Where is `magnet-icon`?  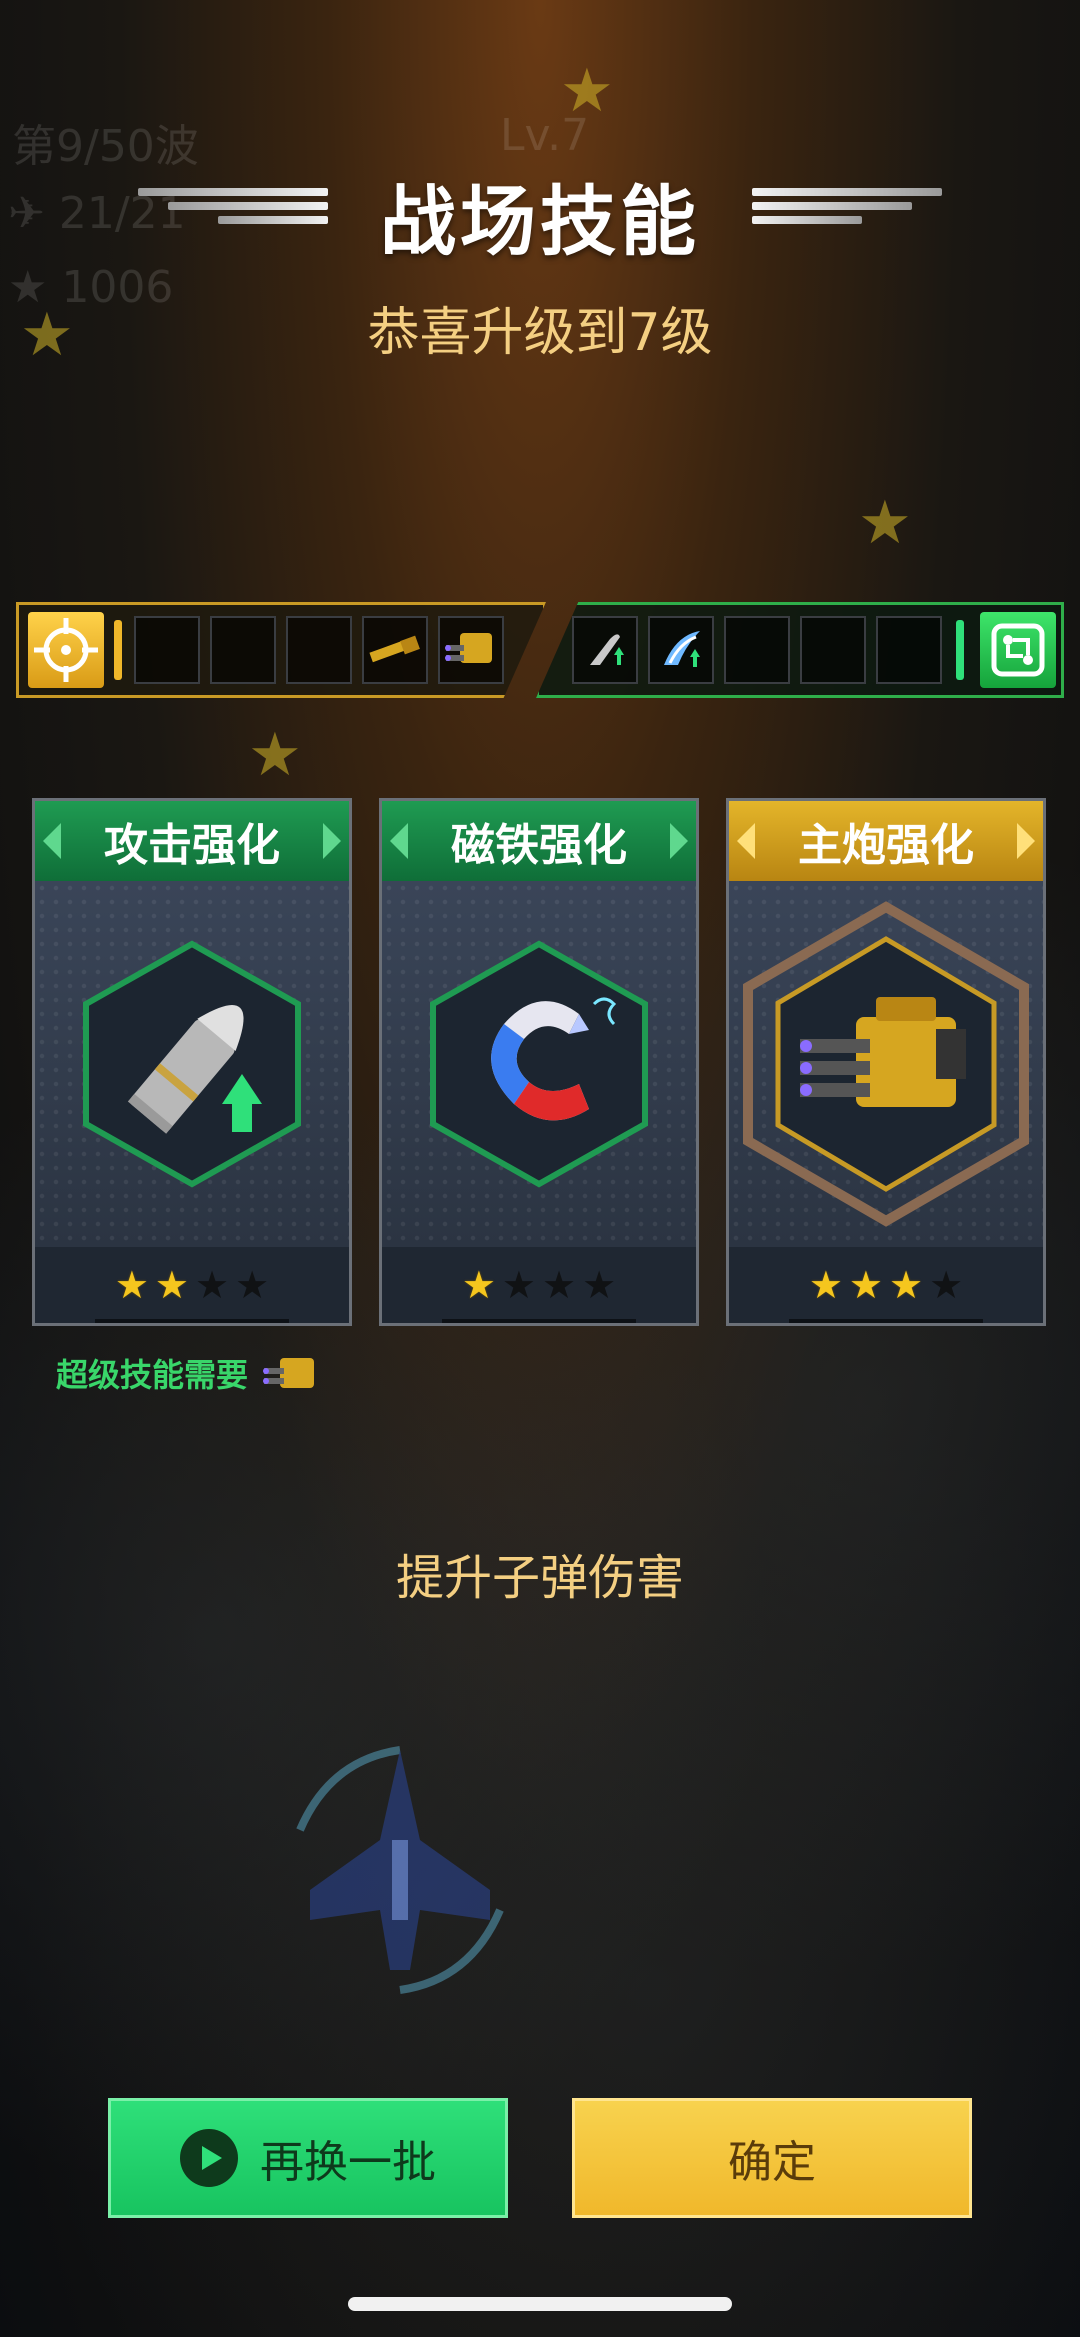 magnet-icon is located at coordinates (539, 1064).